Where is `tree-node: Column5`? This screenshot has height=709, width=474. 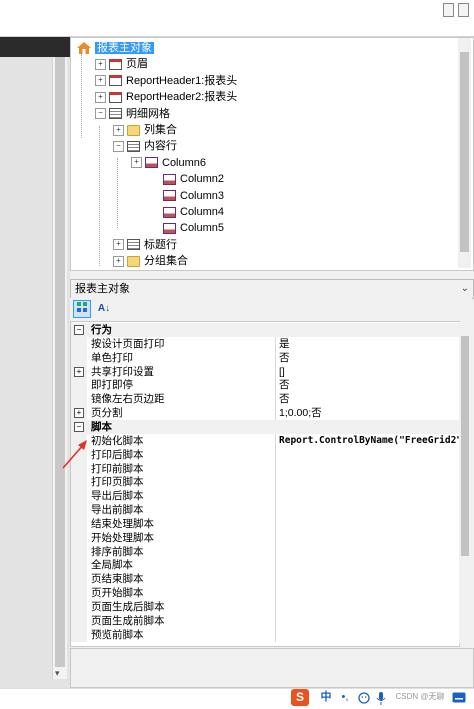
tree-node: Column5 is located at coordinates (186, 228).